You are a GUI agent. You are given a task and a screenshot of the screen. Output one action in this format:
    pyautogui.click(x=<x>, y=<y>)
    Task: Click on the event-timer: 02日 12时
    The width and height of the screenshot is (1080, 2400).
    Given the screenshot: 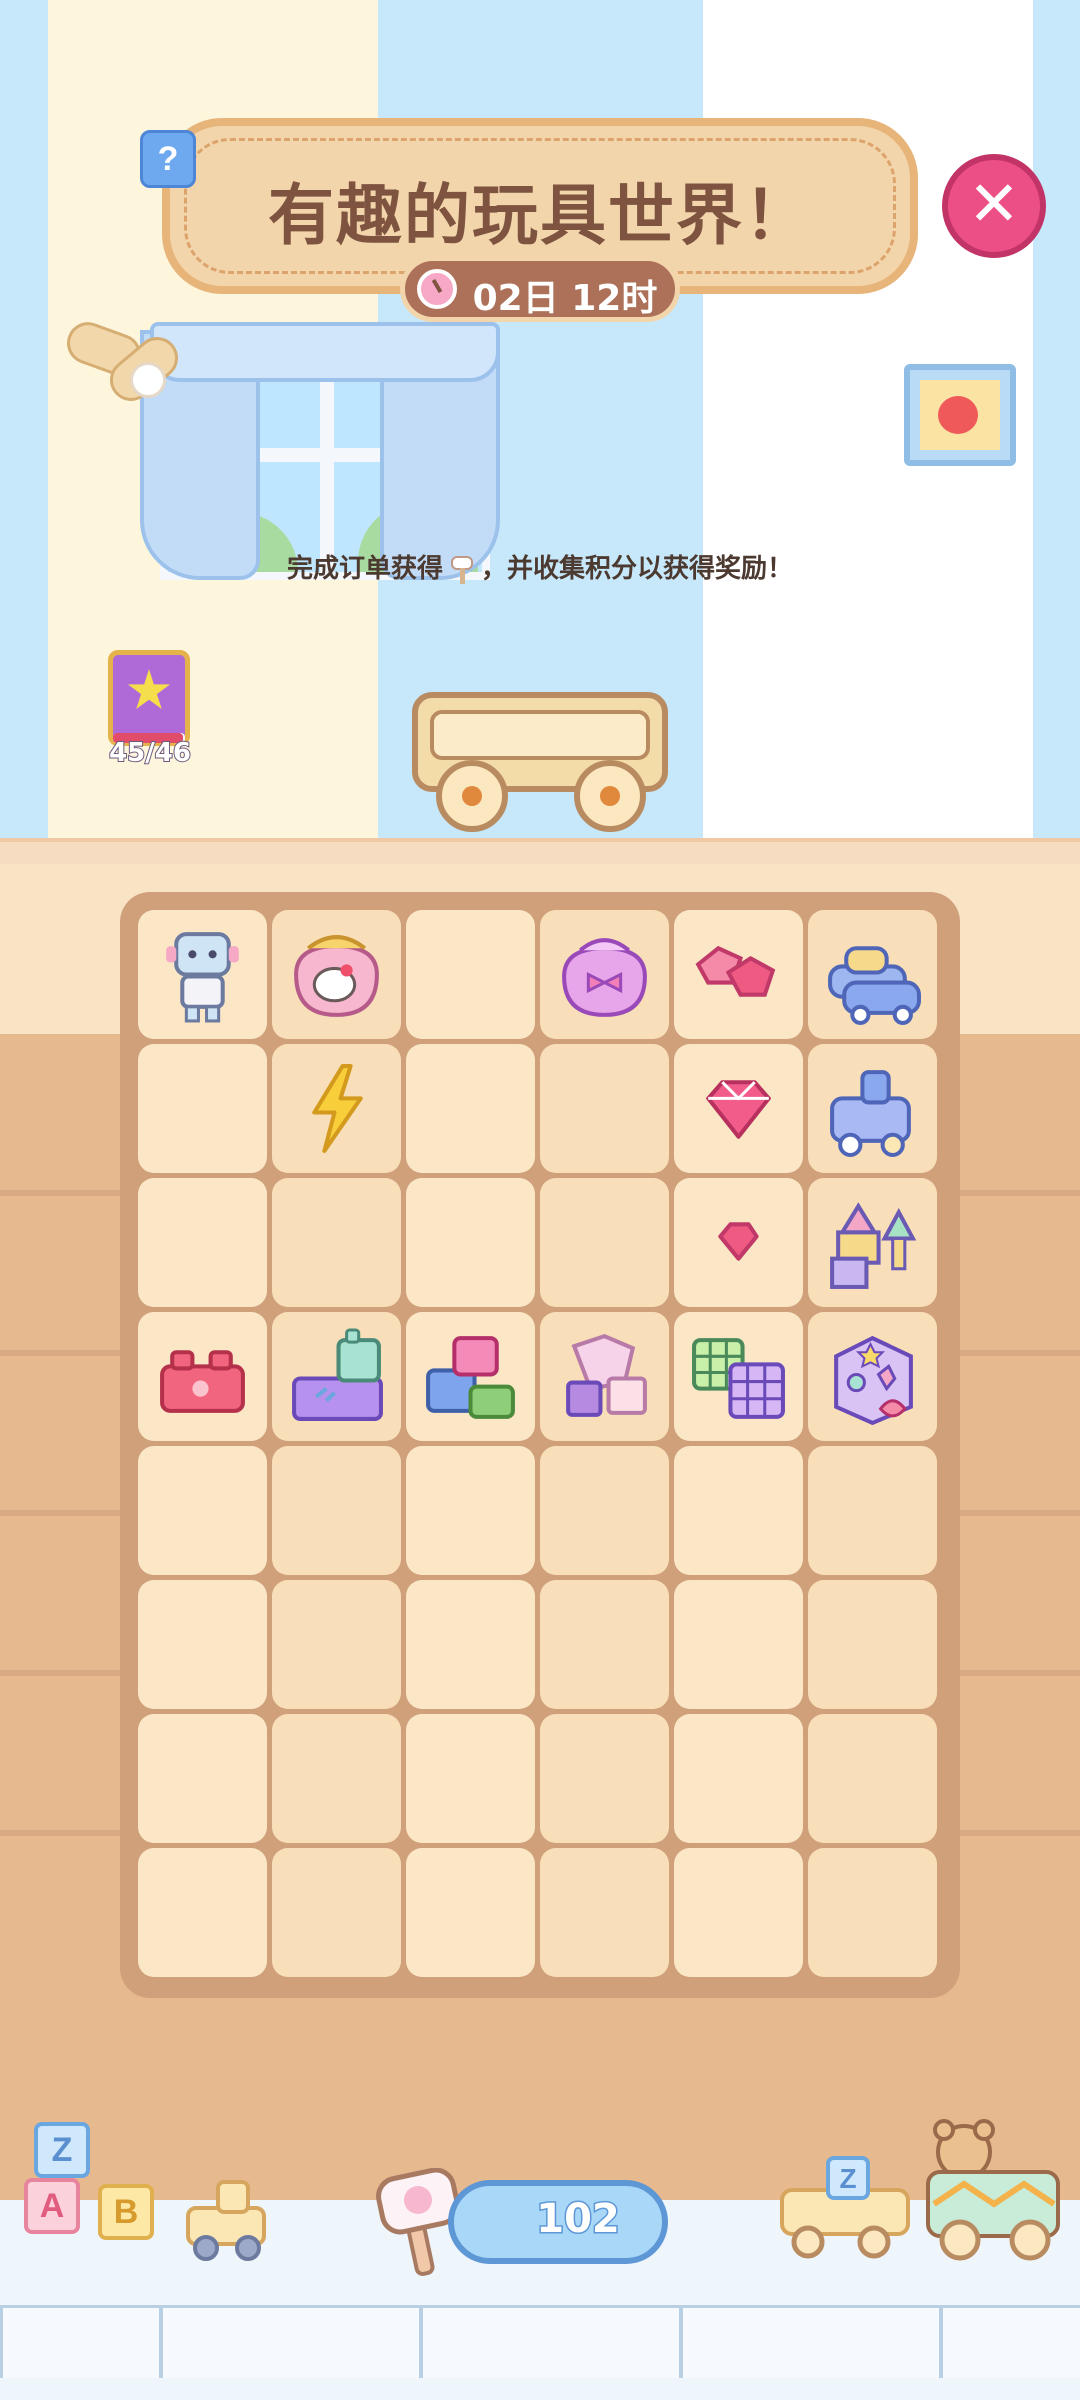 What is the action you would take?
    pyautogui.click(x=540, y=289)
    